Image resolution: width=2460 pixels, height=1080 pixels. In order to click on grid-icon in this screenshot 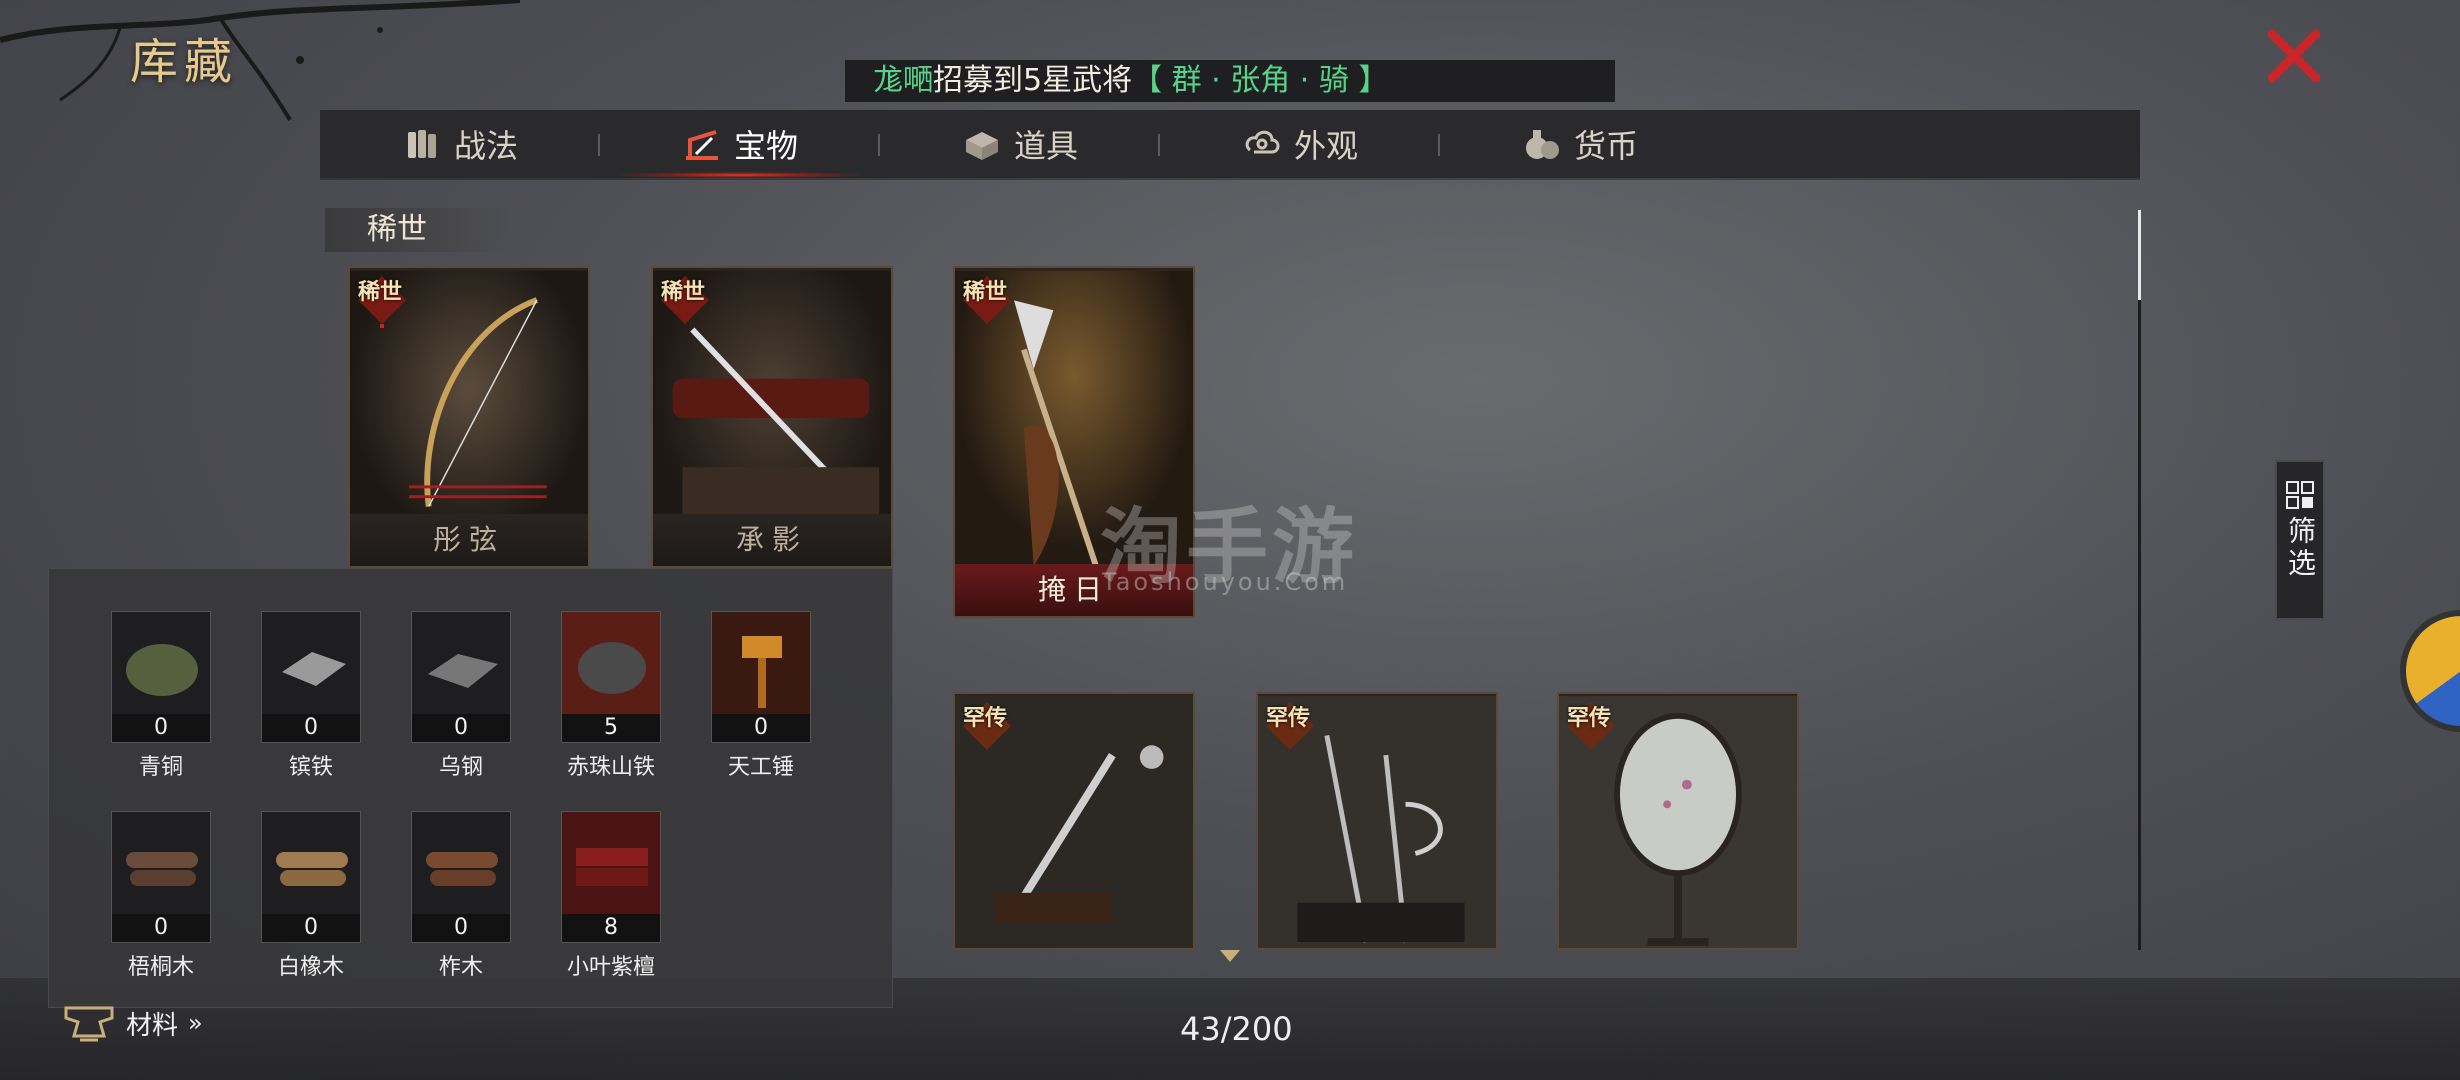, I will do `click(2300, 495)`.